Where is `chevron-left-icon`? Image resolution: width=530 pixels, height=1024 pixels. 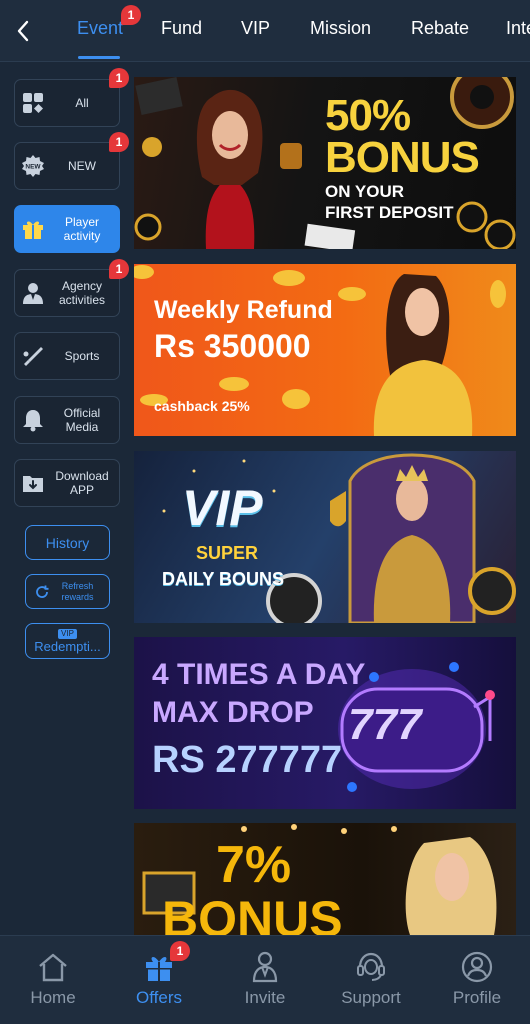
chevron-left-icon is located at coordinates (23, 31).